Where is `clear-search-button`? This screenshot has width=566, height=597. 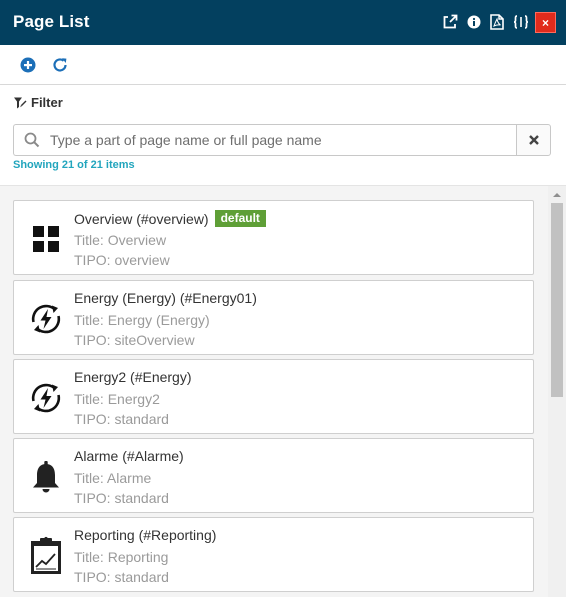
clear-search-button is located at coordinates (533, 140).